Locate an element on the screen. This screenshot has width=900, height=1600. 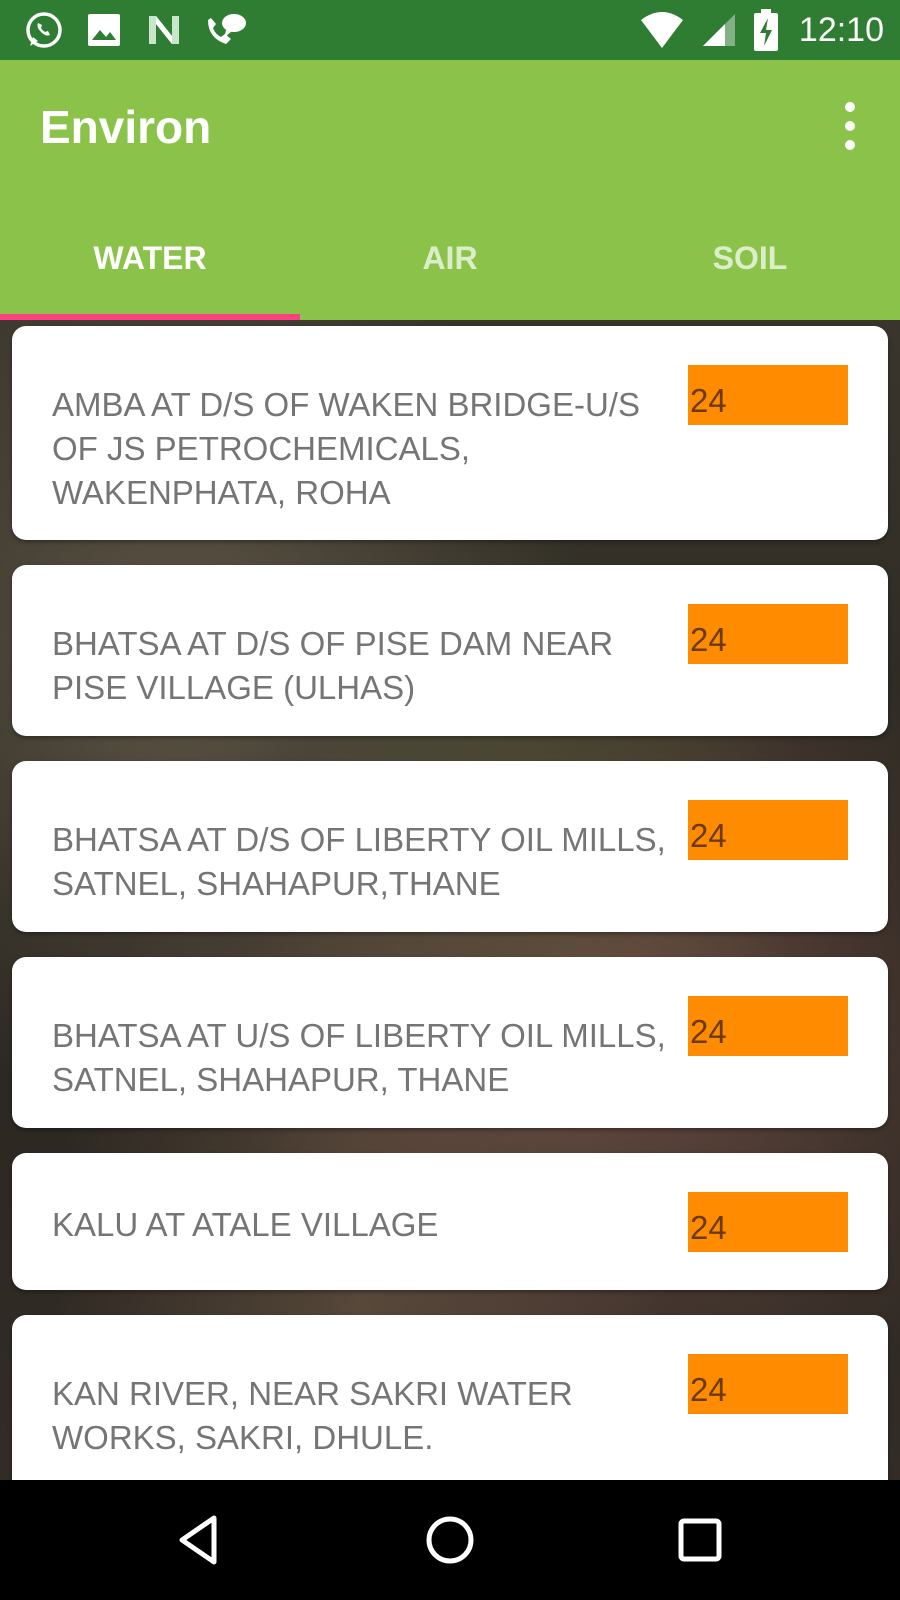
tab-air: AIR is located at coordinates (450, 272).